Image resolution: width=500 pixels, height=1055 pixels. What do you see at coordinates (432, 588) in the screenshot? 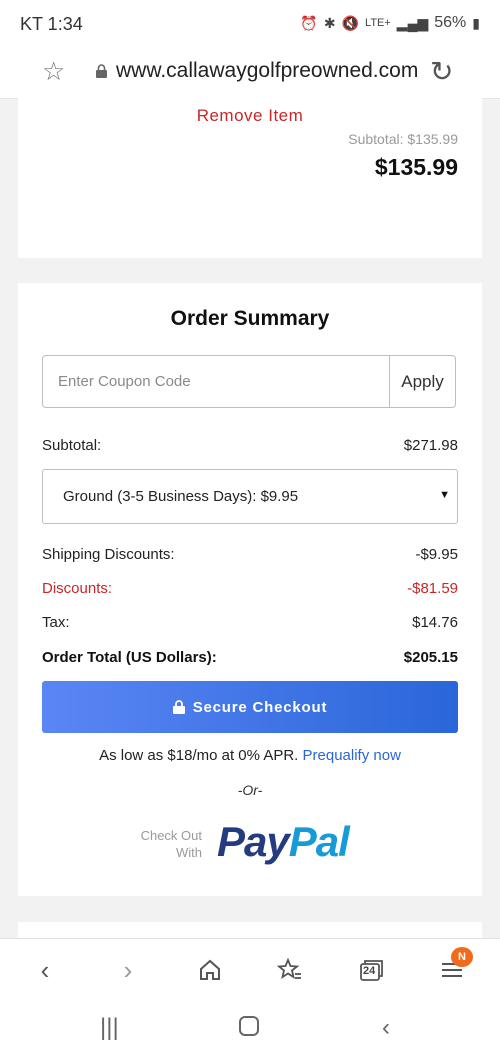
I see `discounts-value: -$81.59` at bounding box center [432, 588].